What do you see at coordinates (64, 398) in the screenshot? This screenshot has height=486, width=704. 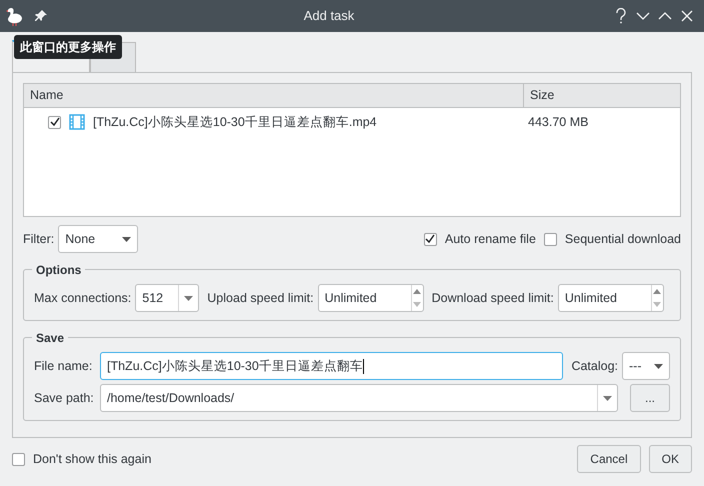 I see `field-label: Save path:` at bounding box center [64, 398].